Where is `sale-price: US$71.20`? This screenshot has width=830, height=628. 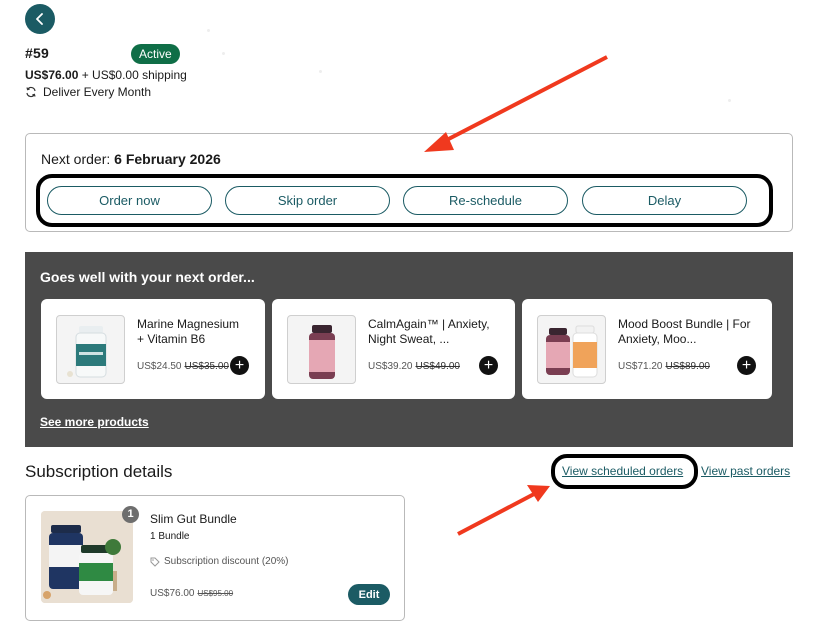 sale-price: US$71.20 is located at coordinates (640, 366).